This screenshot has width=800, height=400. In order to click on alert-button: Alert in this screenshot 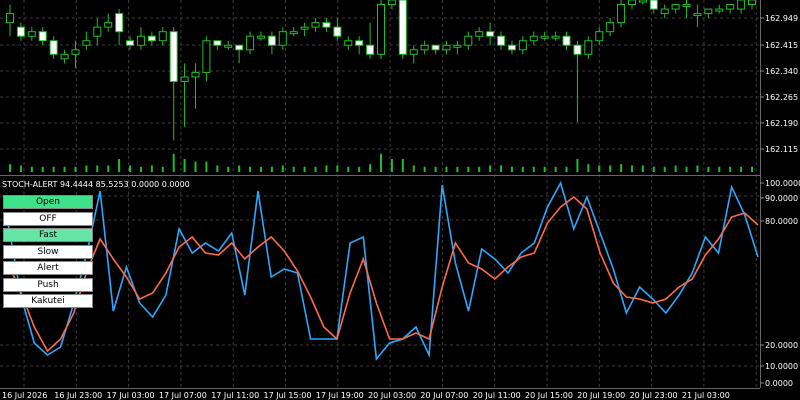, I will do `click(48, 268)`.